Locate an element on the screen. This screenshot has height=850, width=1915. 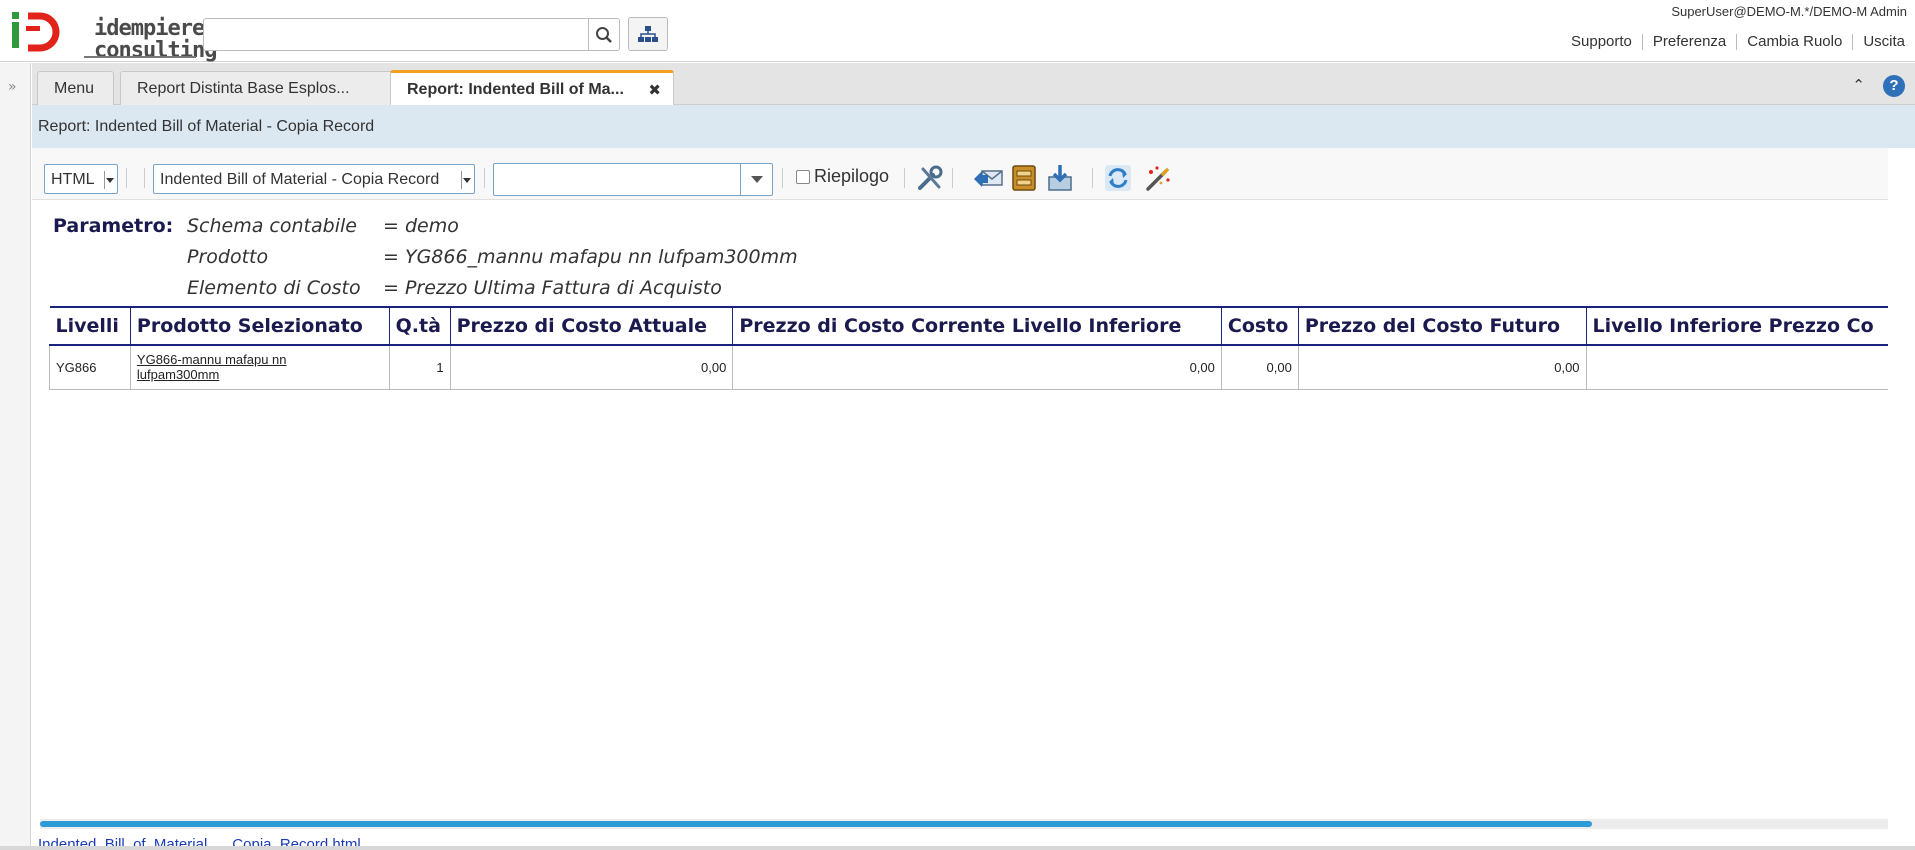
find-combobox is located at coordinates (633, 179).